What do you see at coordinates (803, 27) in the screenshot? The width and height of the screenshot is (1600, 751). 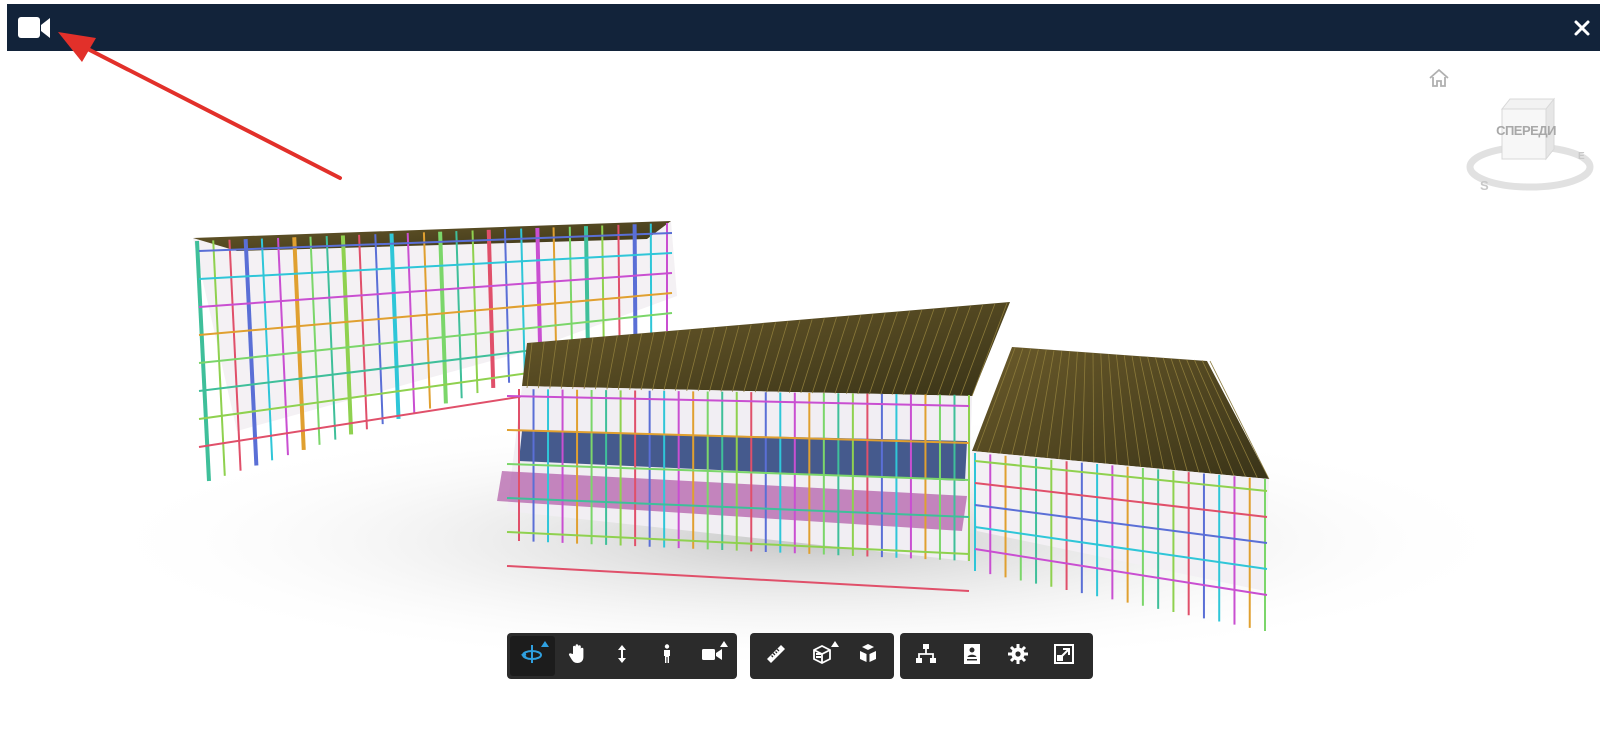 I see `viewer-title-bar` at bounding box center [803, 27].